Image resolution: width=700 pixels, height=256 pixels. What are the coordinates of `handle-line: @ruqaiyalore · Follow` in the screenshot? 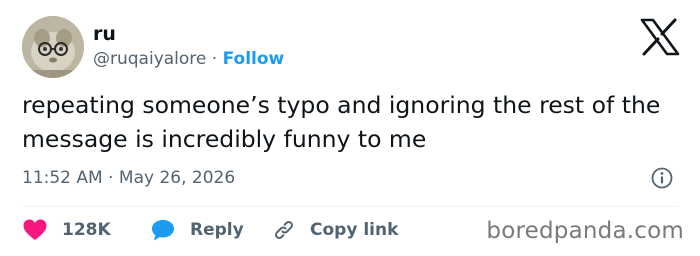 It's located at (188, 59).